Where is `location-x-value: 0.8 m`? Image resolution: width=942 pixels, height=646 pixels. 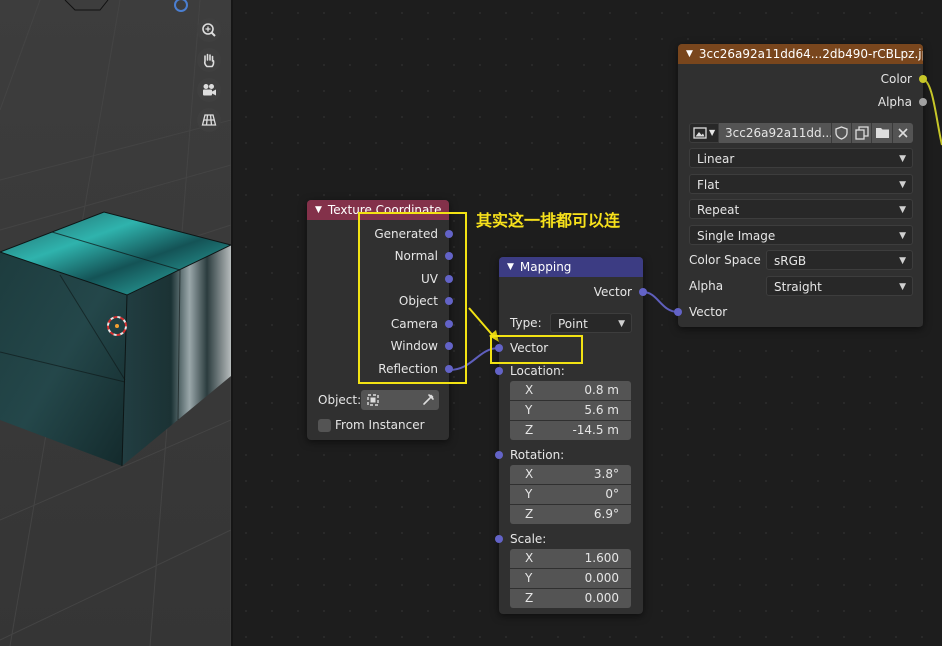
location-x-value: 0.8 m is located at coordinates (601, 390).